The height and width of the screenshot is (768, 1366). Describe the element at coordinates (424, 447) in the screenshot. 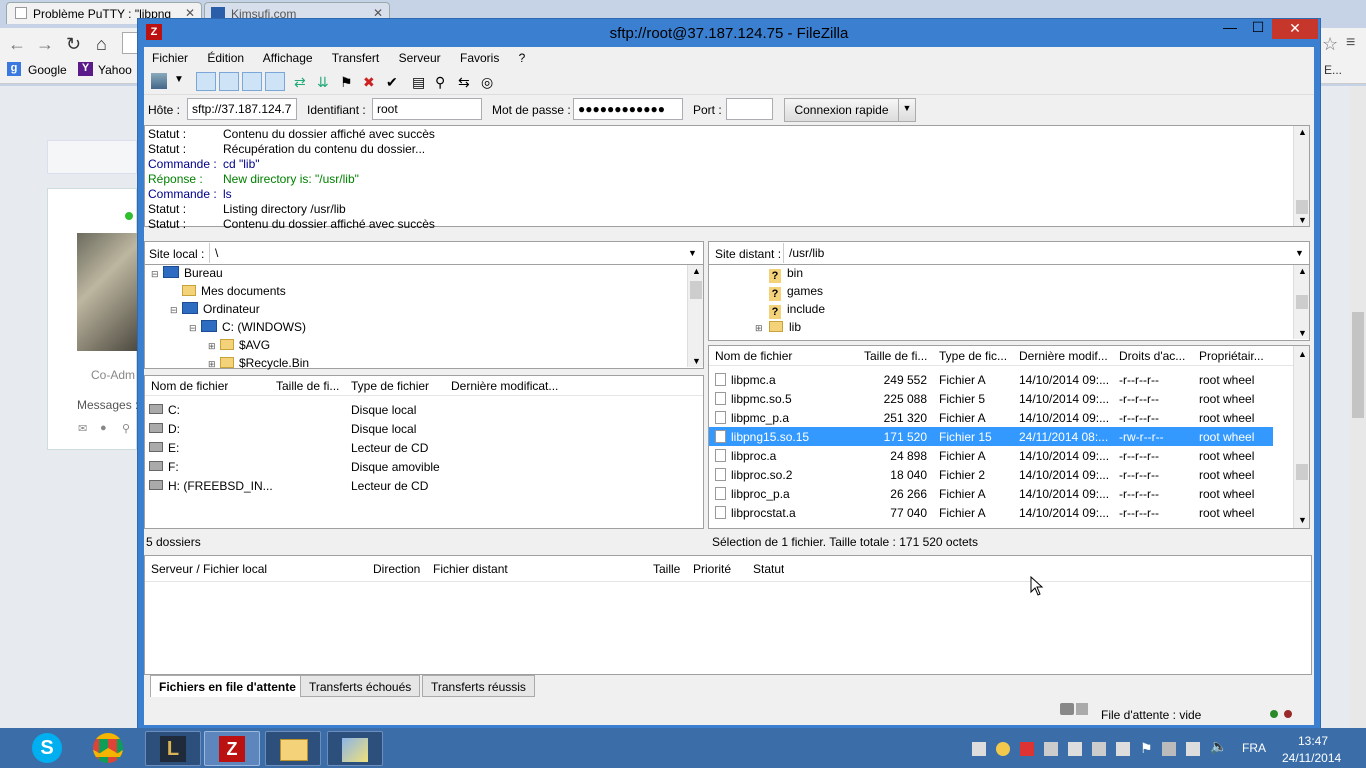

I see `list-item: E: Lecteur de CD` at that location.